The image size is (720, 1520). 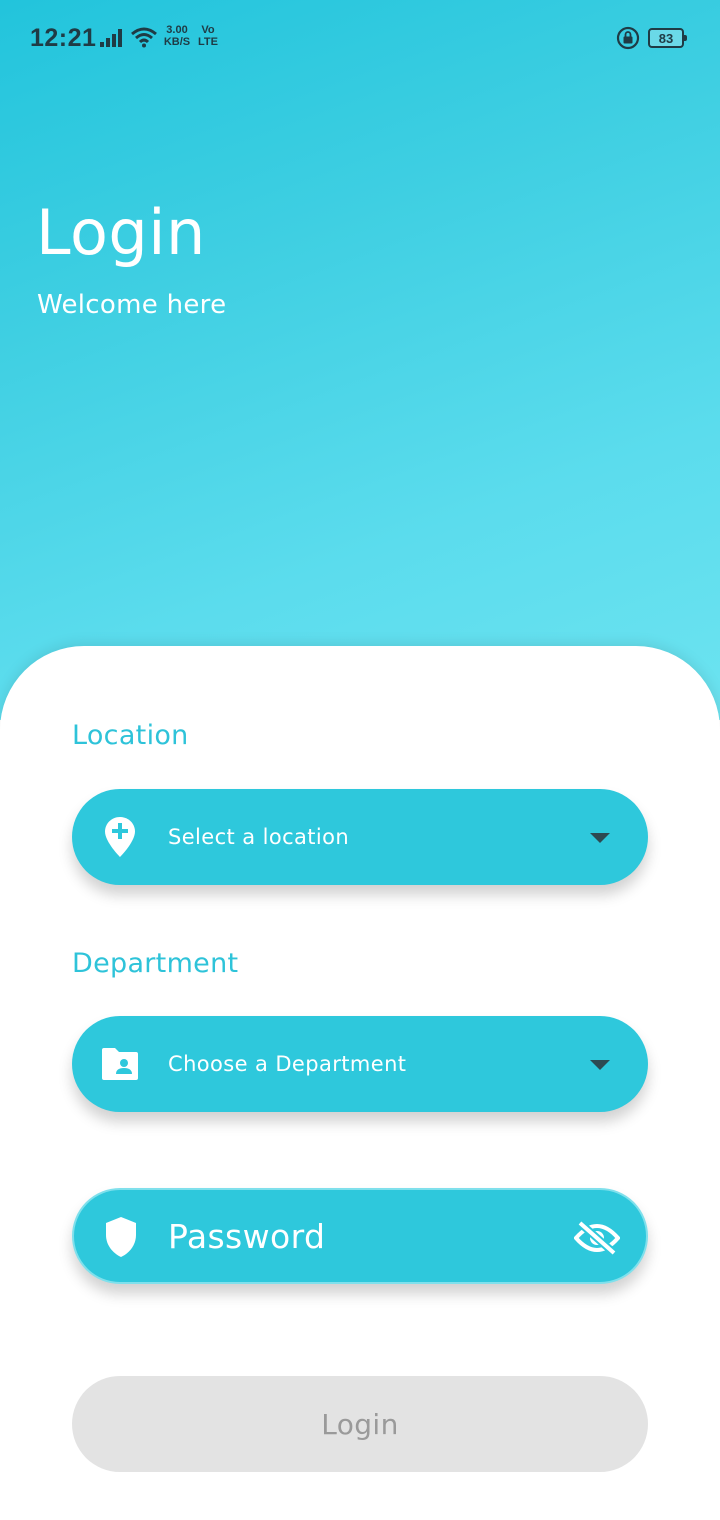 I want to click on status-time: 12:21, so click(x=63, y=38).